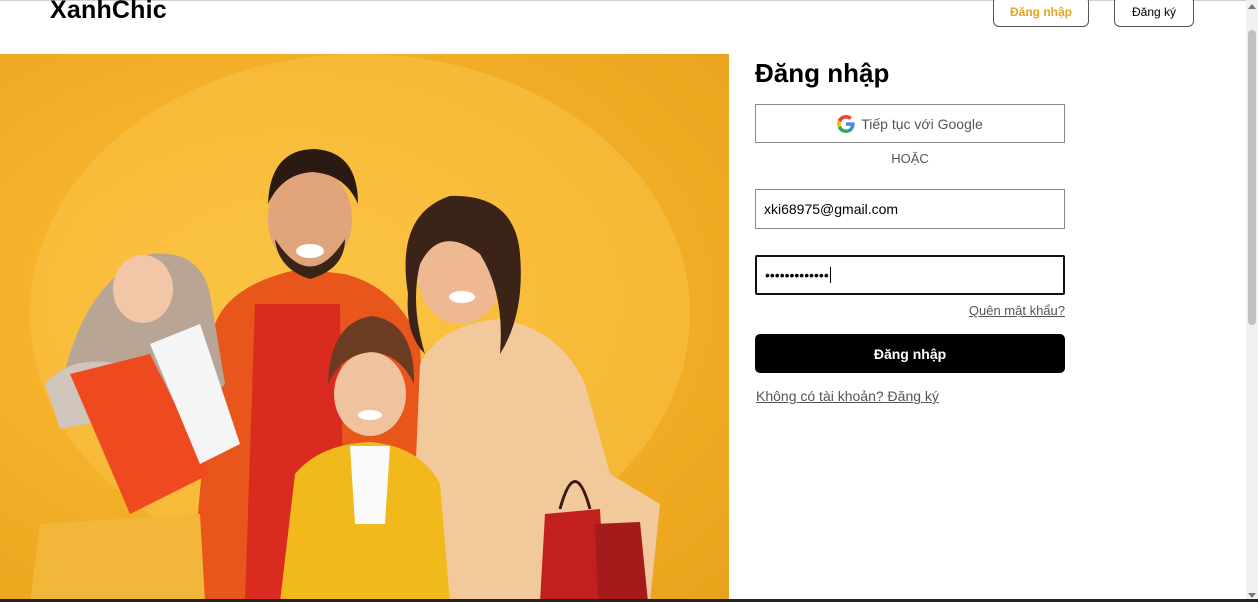  I want to click on password-value: •••••••••••••, so click(797, 275).